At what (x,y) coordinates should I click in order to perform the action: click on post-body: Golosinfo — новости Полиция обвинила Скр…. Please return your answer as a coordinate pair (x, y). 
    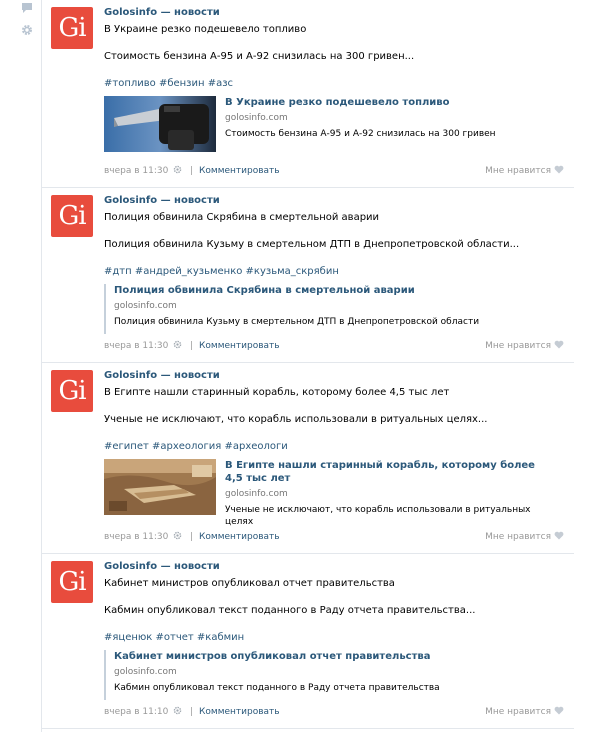
    Looking at the image, I should click on (334, 264).